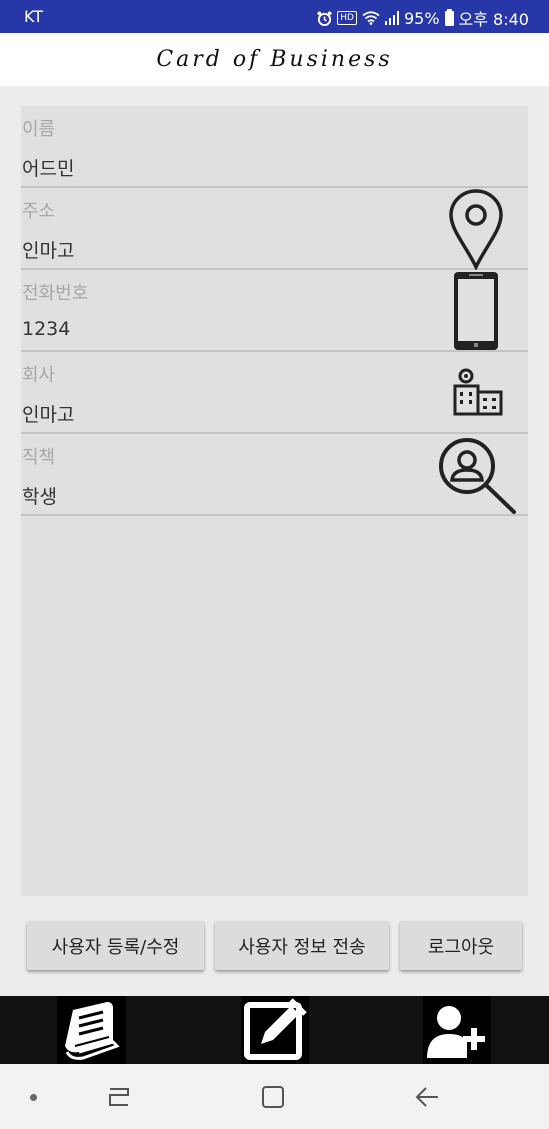  I want to click on clock: 오후 8:40, so click(493, 19).